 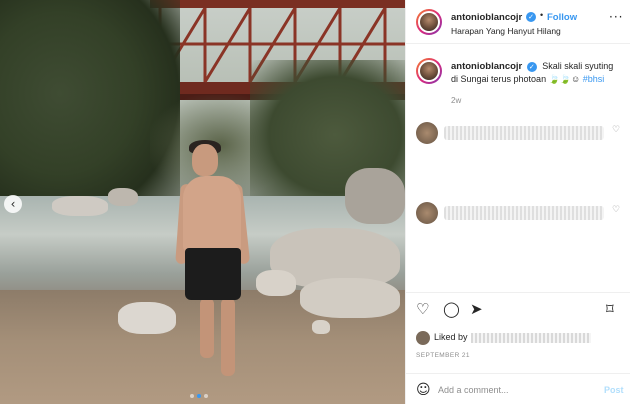 What do you see at coordinates (518, 308) in the screenshot?
I see `action-bar: ♡ ◯ ➤ ⌑` at bounding box center [518, 308].